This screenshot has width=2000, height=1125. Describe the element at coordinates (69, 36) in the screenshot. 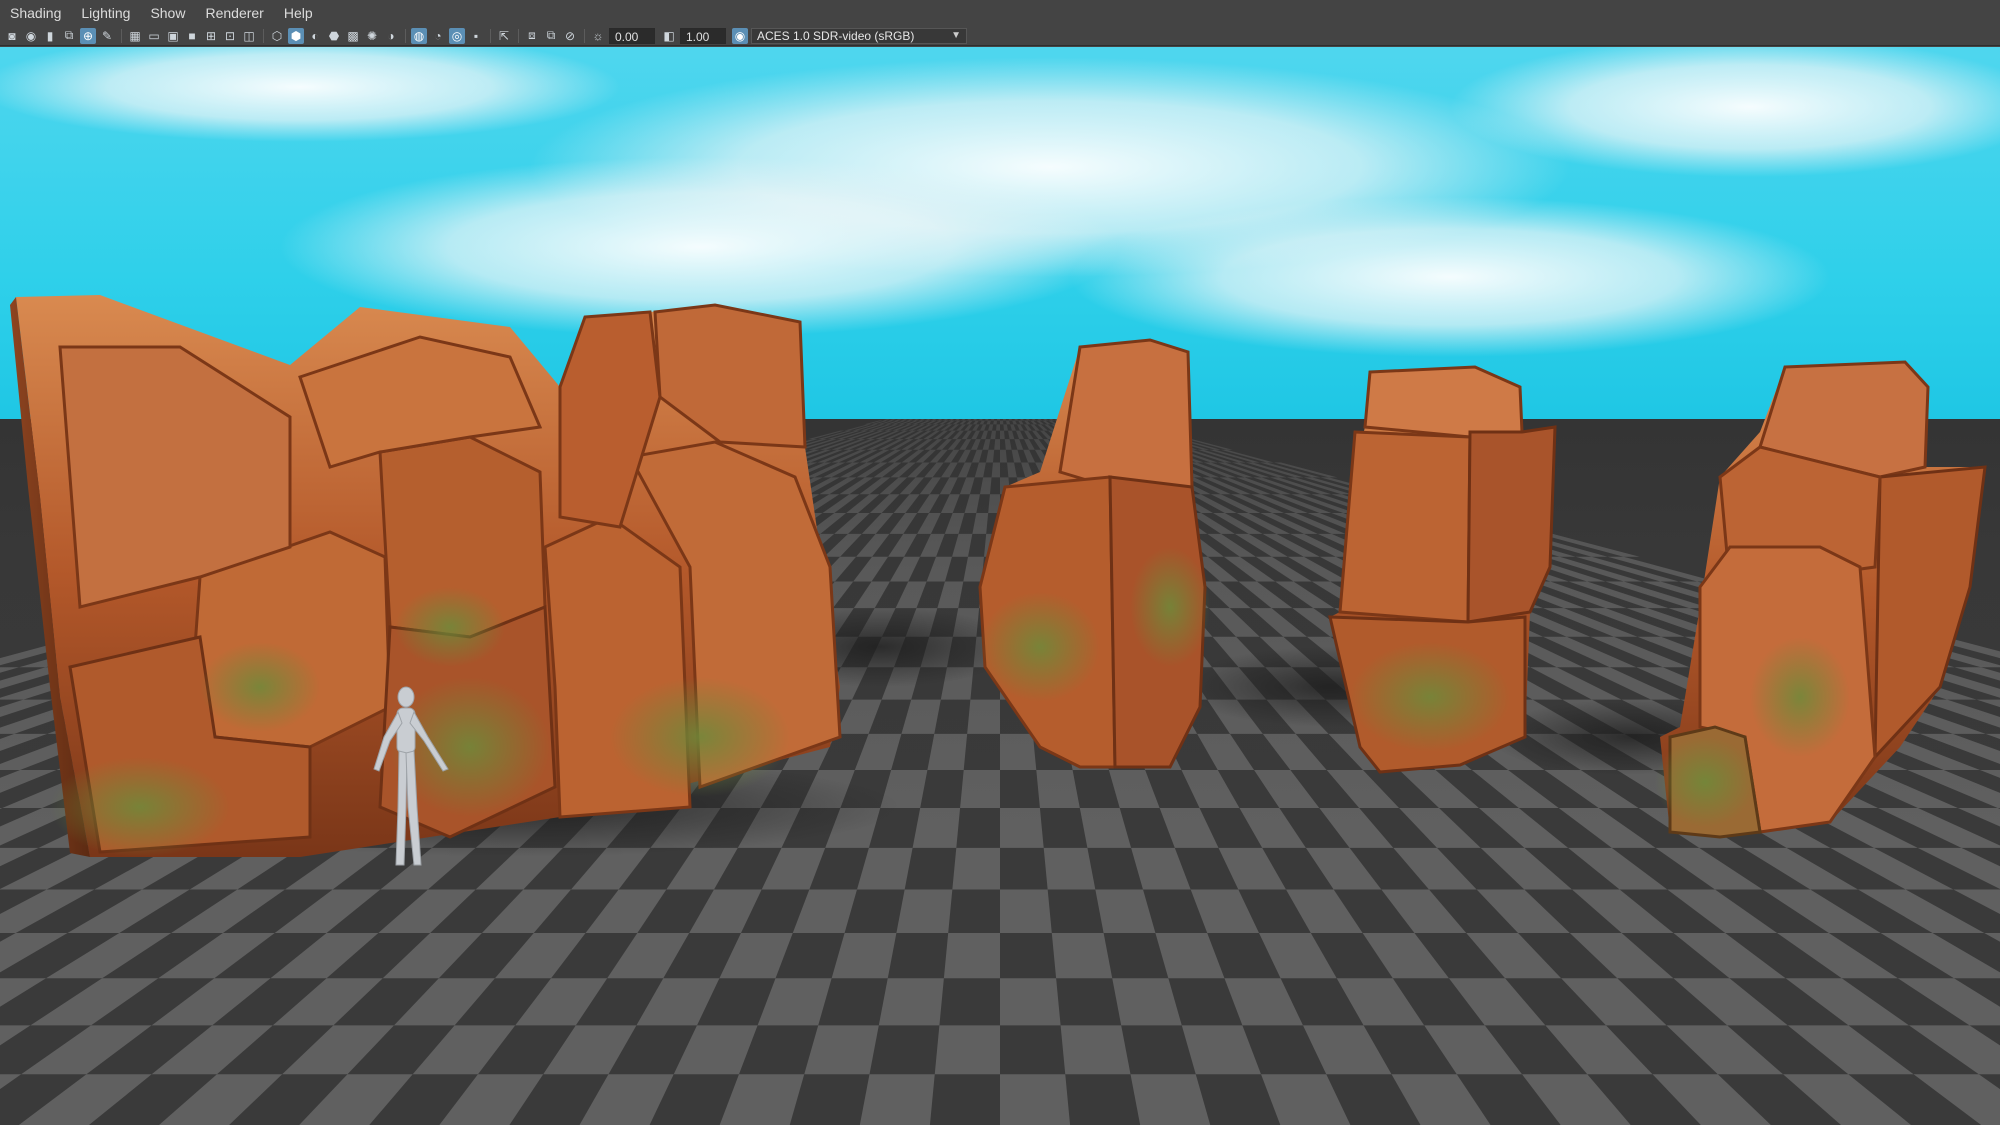

I see `image-plane-icon: ⧉` at that location.